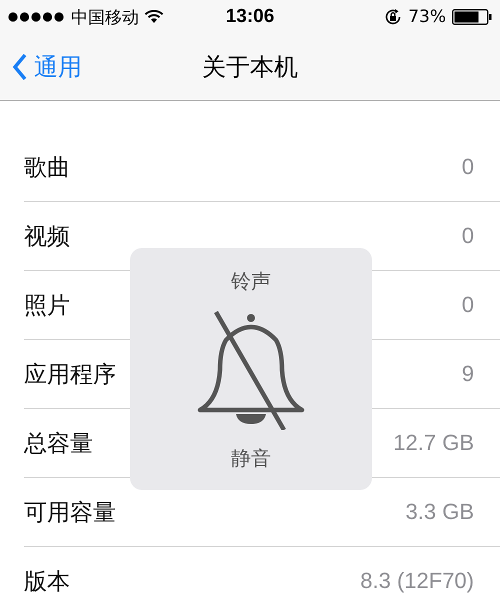  I want to click on signal-icon, so click(37, 17).